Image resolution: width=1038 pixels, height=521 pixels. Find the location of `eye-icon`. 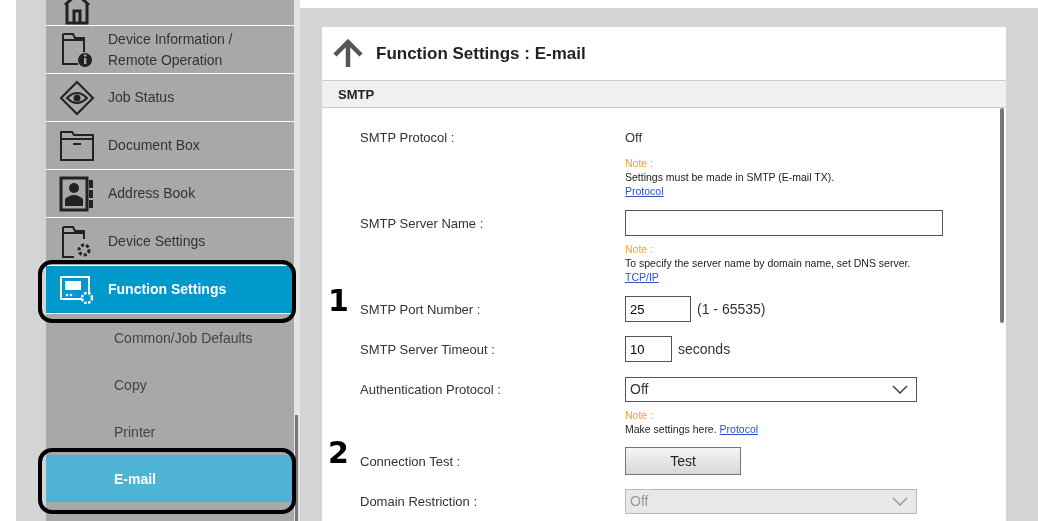

eye-icon is located at coordinates (77, 97).